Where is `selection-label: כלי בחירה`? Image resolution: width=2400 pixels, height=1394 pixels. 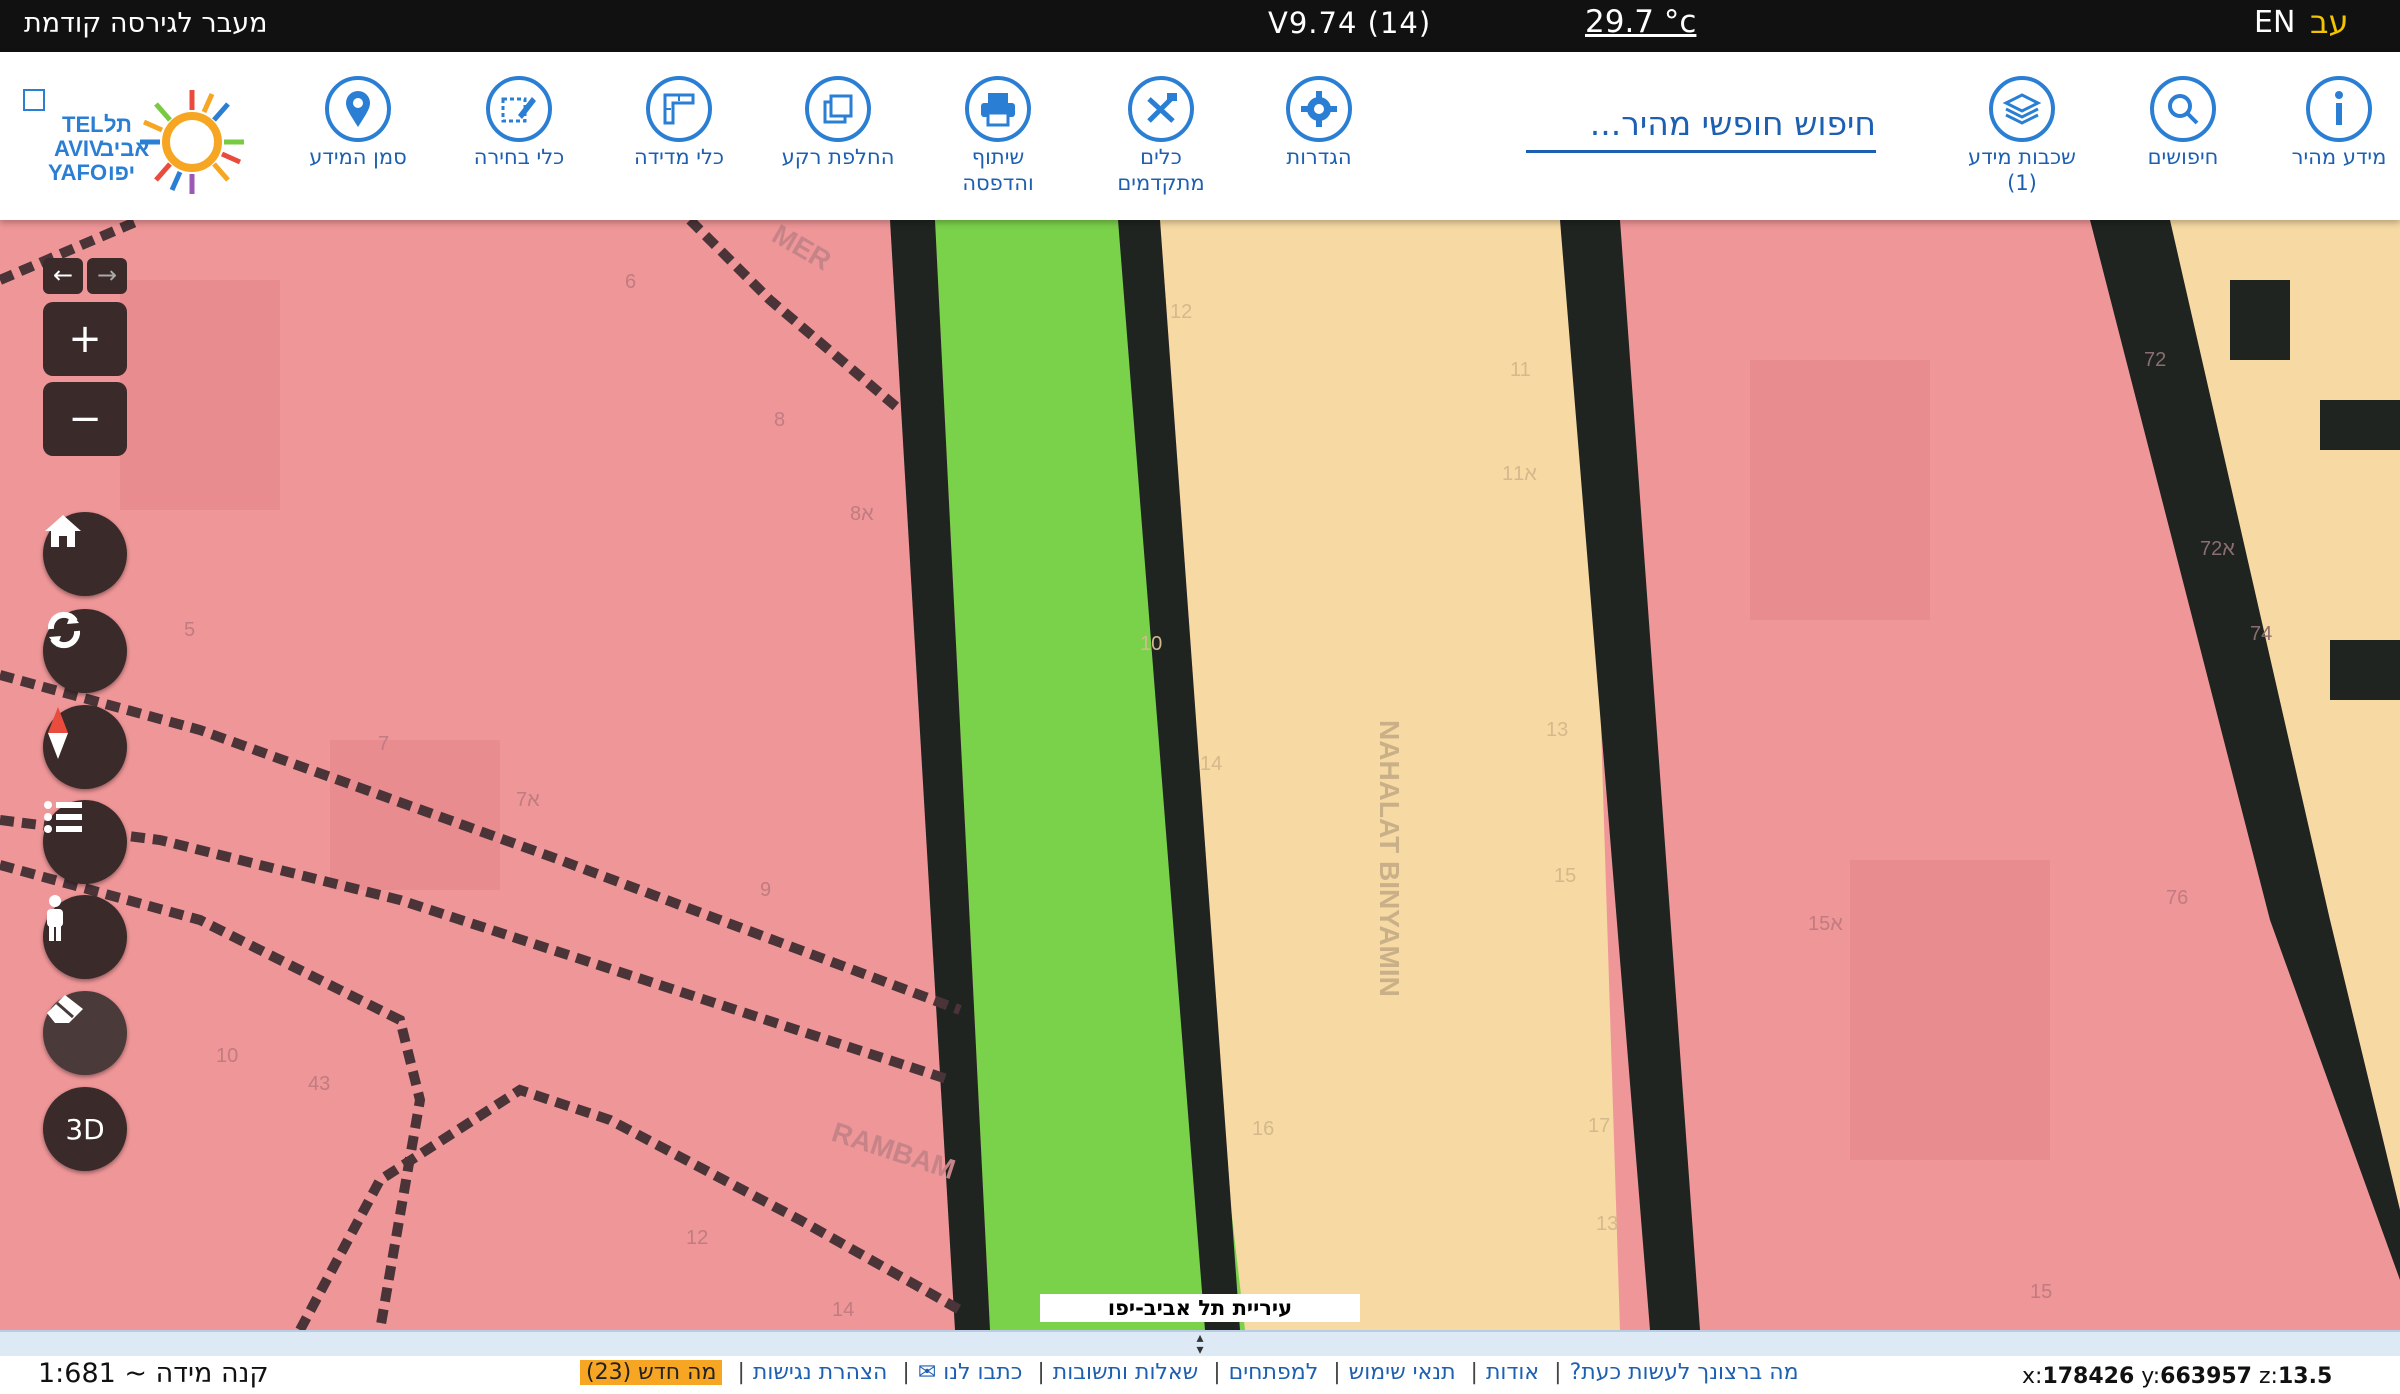 selection-label: כלי בחירה is located at coordinates (519, 157).